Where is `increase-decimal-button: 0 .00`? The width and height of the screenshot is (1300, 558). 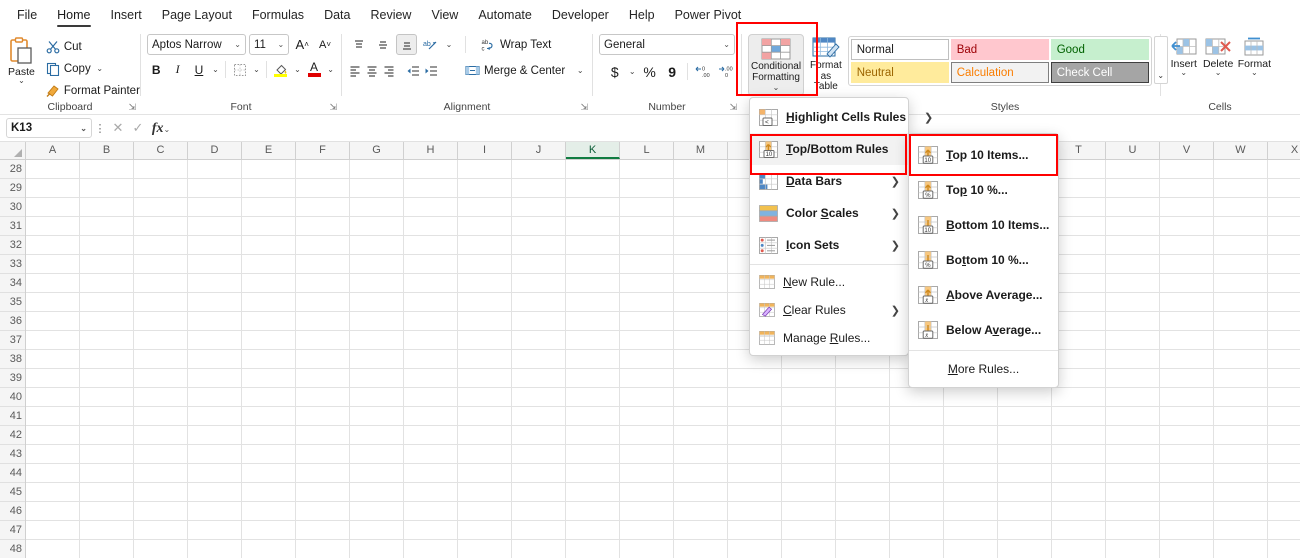
increase-decimal-button: 0 .00 is located at coordinates (703, 71).